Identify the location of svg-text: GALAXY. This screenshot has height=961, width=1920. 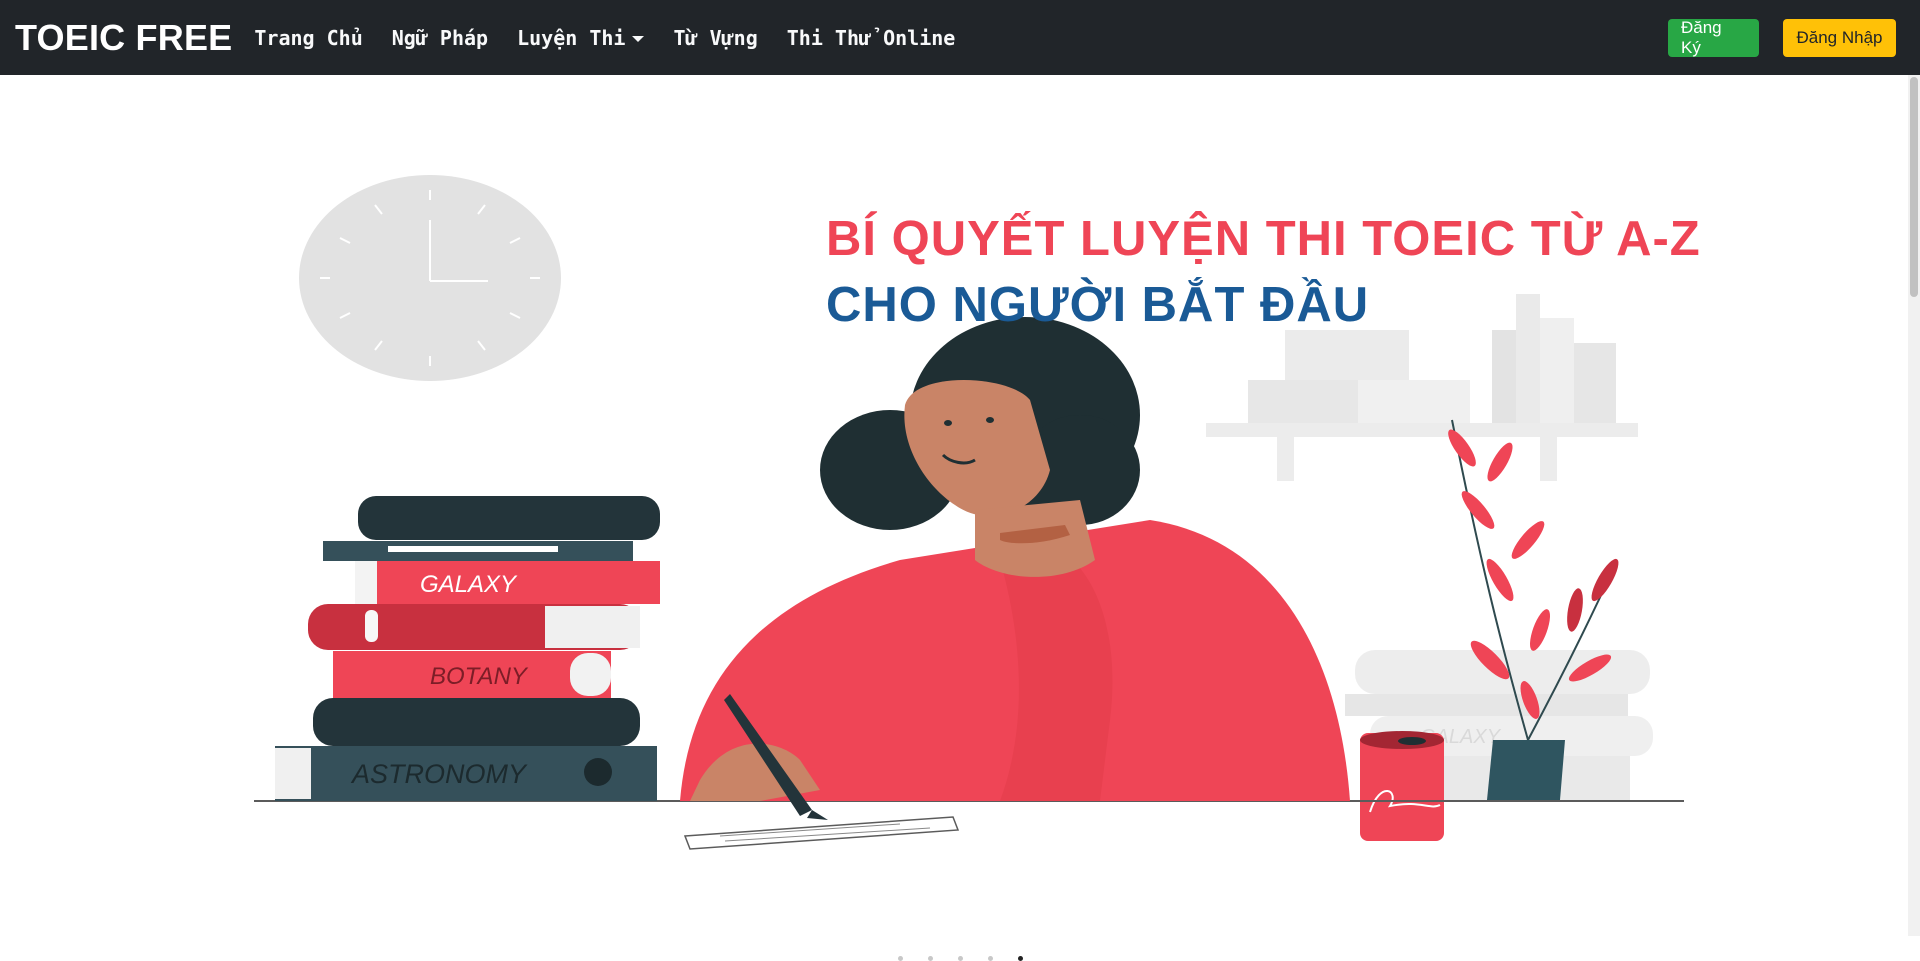
(469, 584).